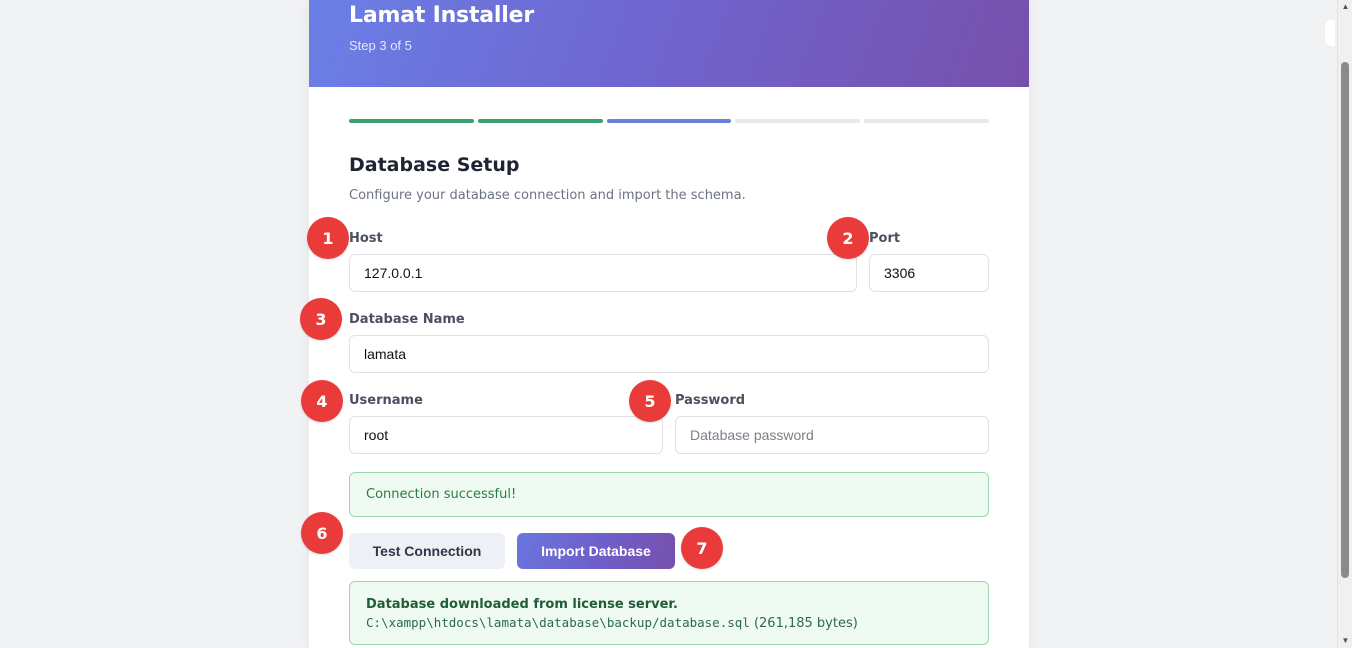 This screenshot has width=1352, height=648. What do you see at coordinates (386, 400) in the screenshot?
I see `username-label: Username` at bounding box center [386, 400].